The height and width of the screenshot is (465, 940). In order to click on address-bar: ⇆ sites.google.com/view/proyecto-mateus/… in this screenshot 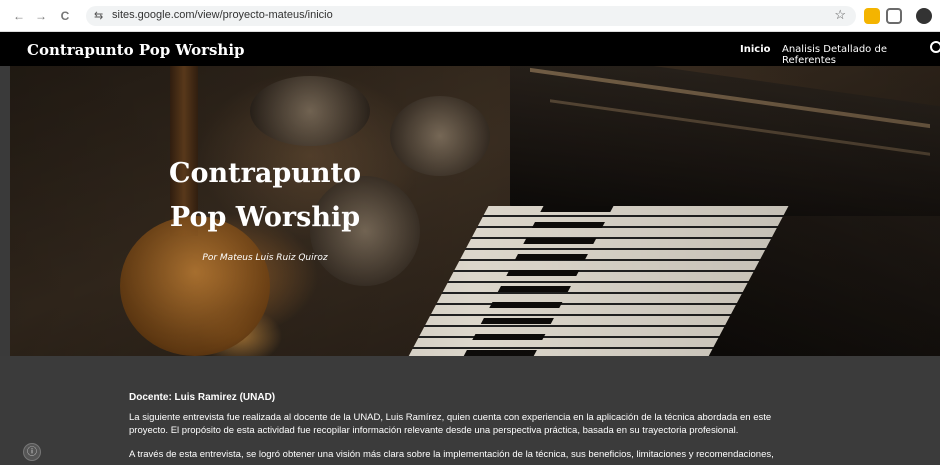, I will do `click(471, 16)`.